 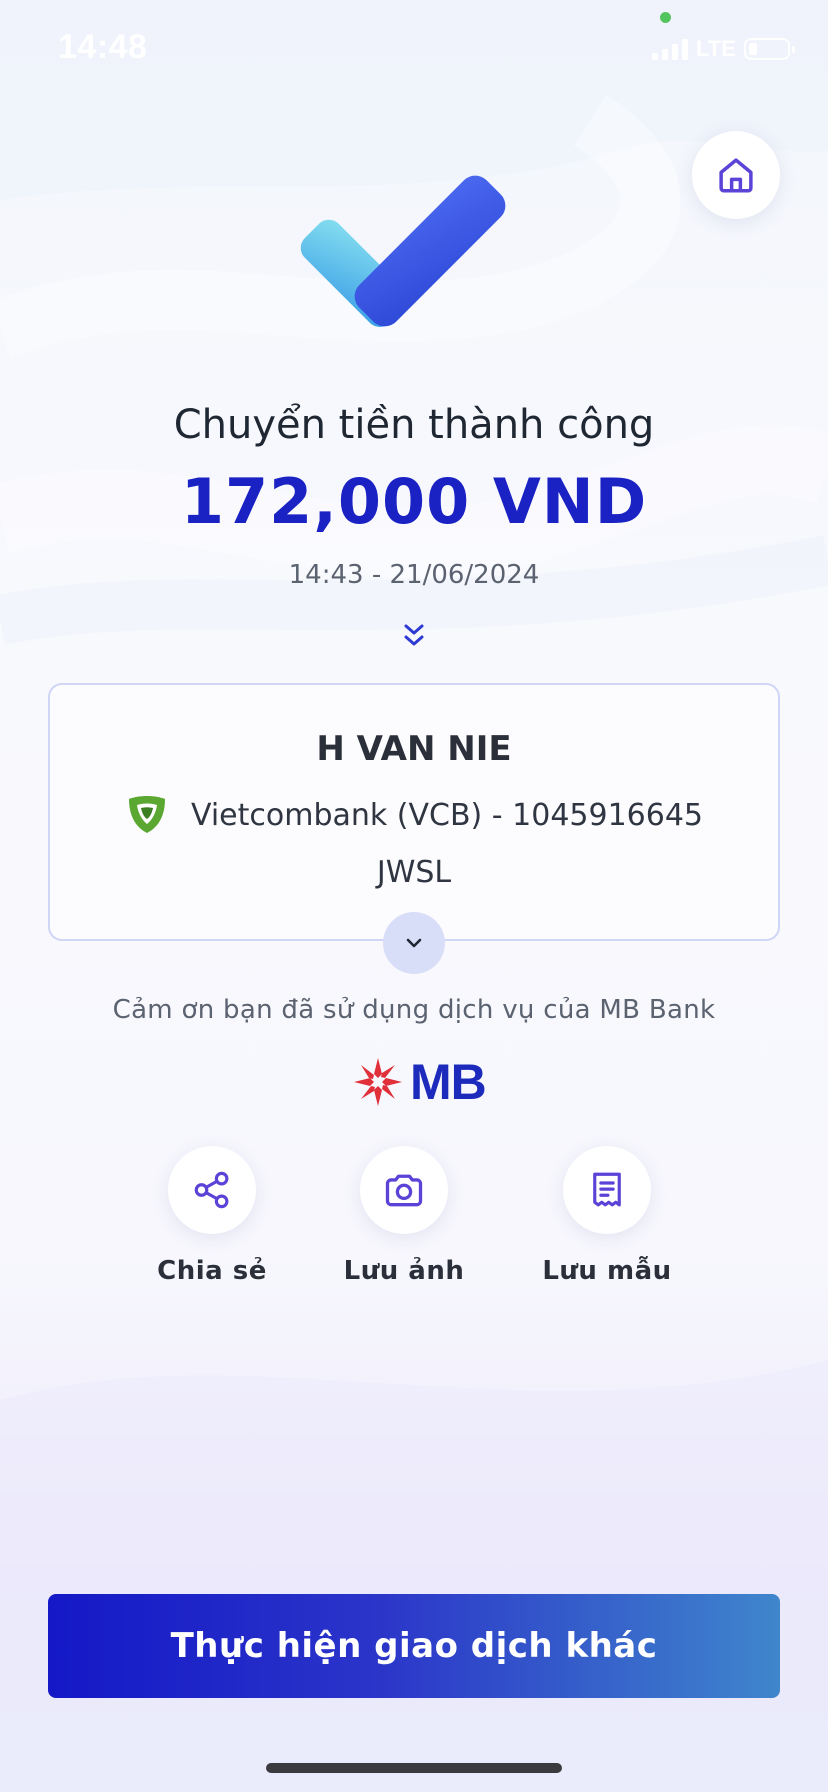 I want to click on save-image-button-circle, so click(x=404, y=1190).